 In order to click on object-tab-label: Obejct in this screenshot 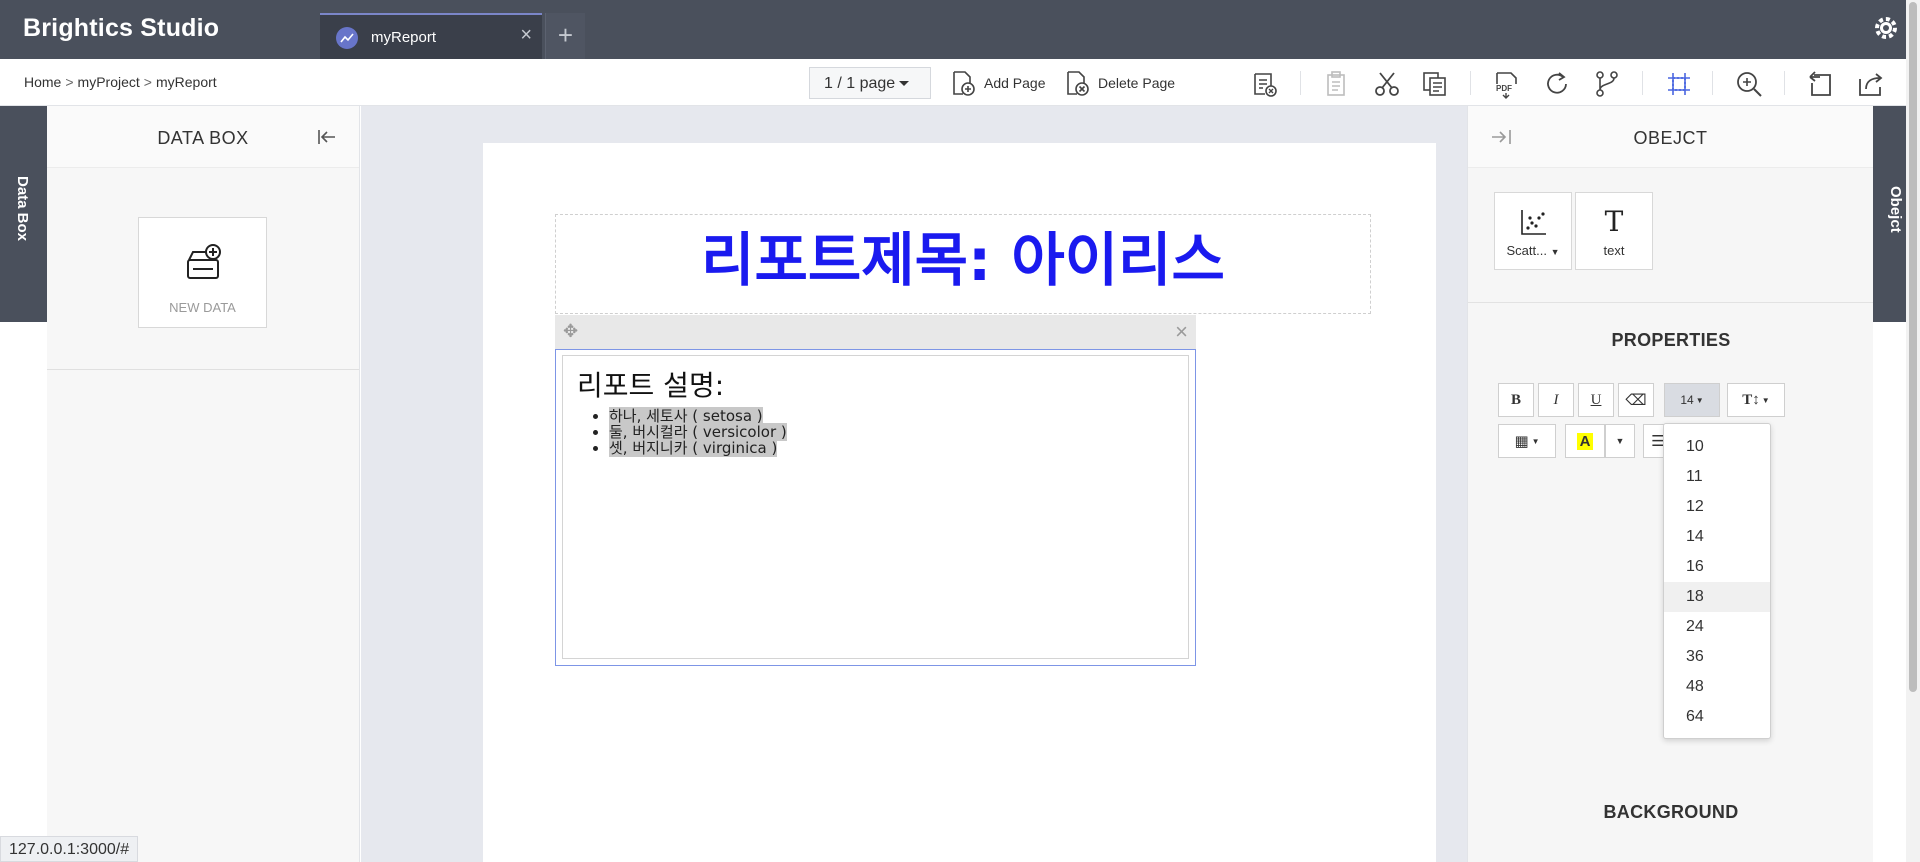, I will do `click(1895, 209)`.